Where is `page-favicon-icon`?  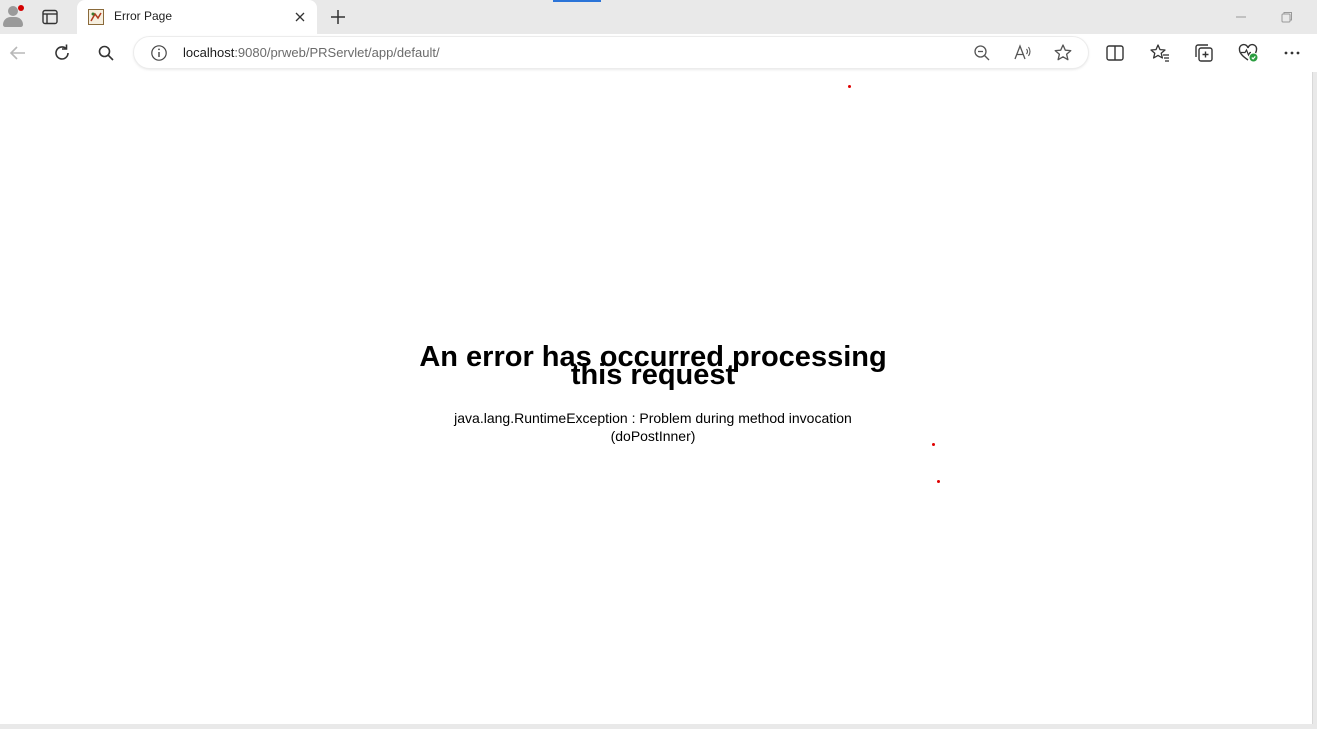
page-favicon-icon is located at coordinates (96, 17).